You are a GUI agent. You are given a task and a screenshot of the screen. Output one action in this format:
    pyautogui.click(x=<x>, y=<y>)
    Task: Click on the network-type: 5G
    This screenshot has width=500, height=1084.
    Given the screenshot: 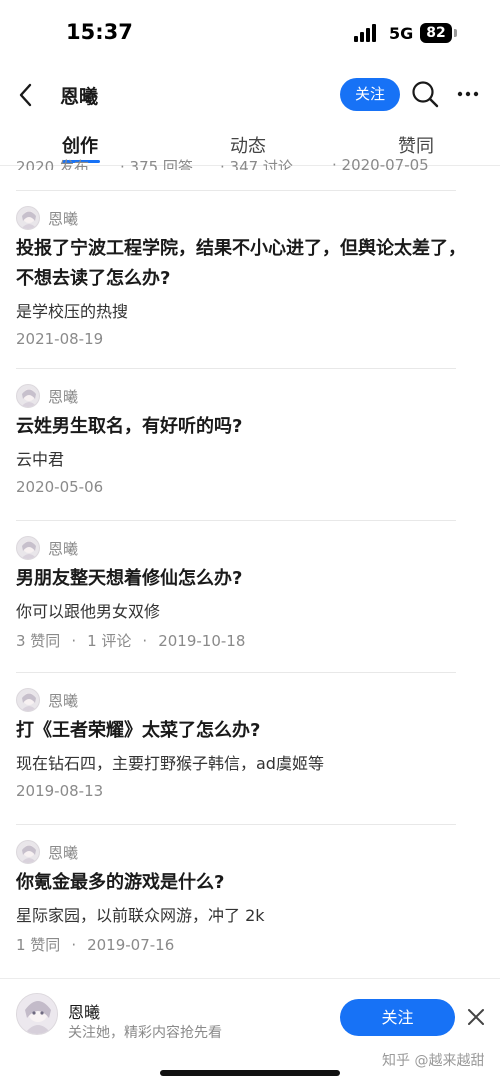 What is the action you would take?
    pyautogui.click(x=401, y=33)
    